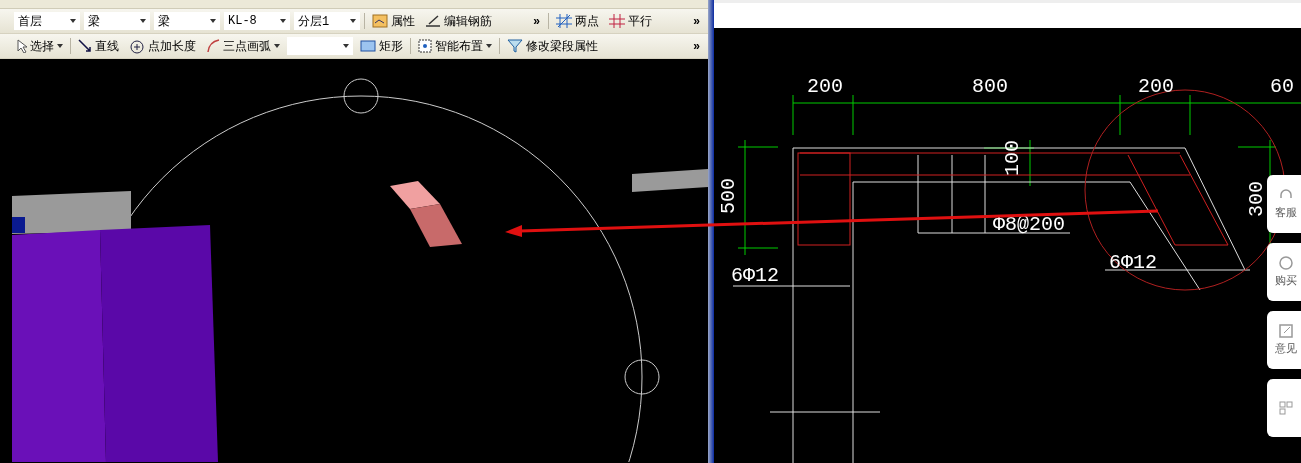  Describe the element at coordinates (243, 46) in the screenshot. I see `toolbar-button: 三点画弧` at that location.